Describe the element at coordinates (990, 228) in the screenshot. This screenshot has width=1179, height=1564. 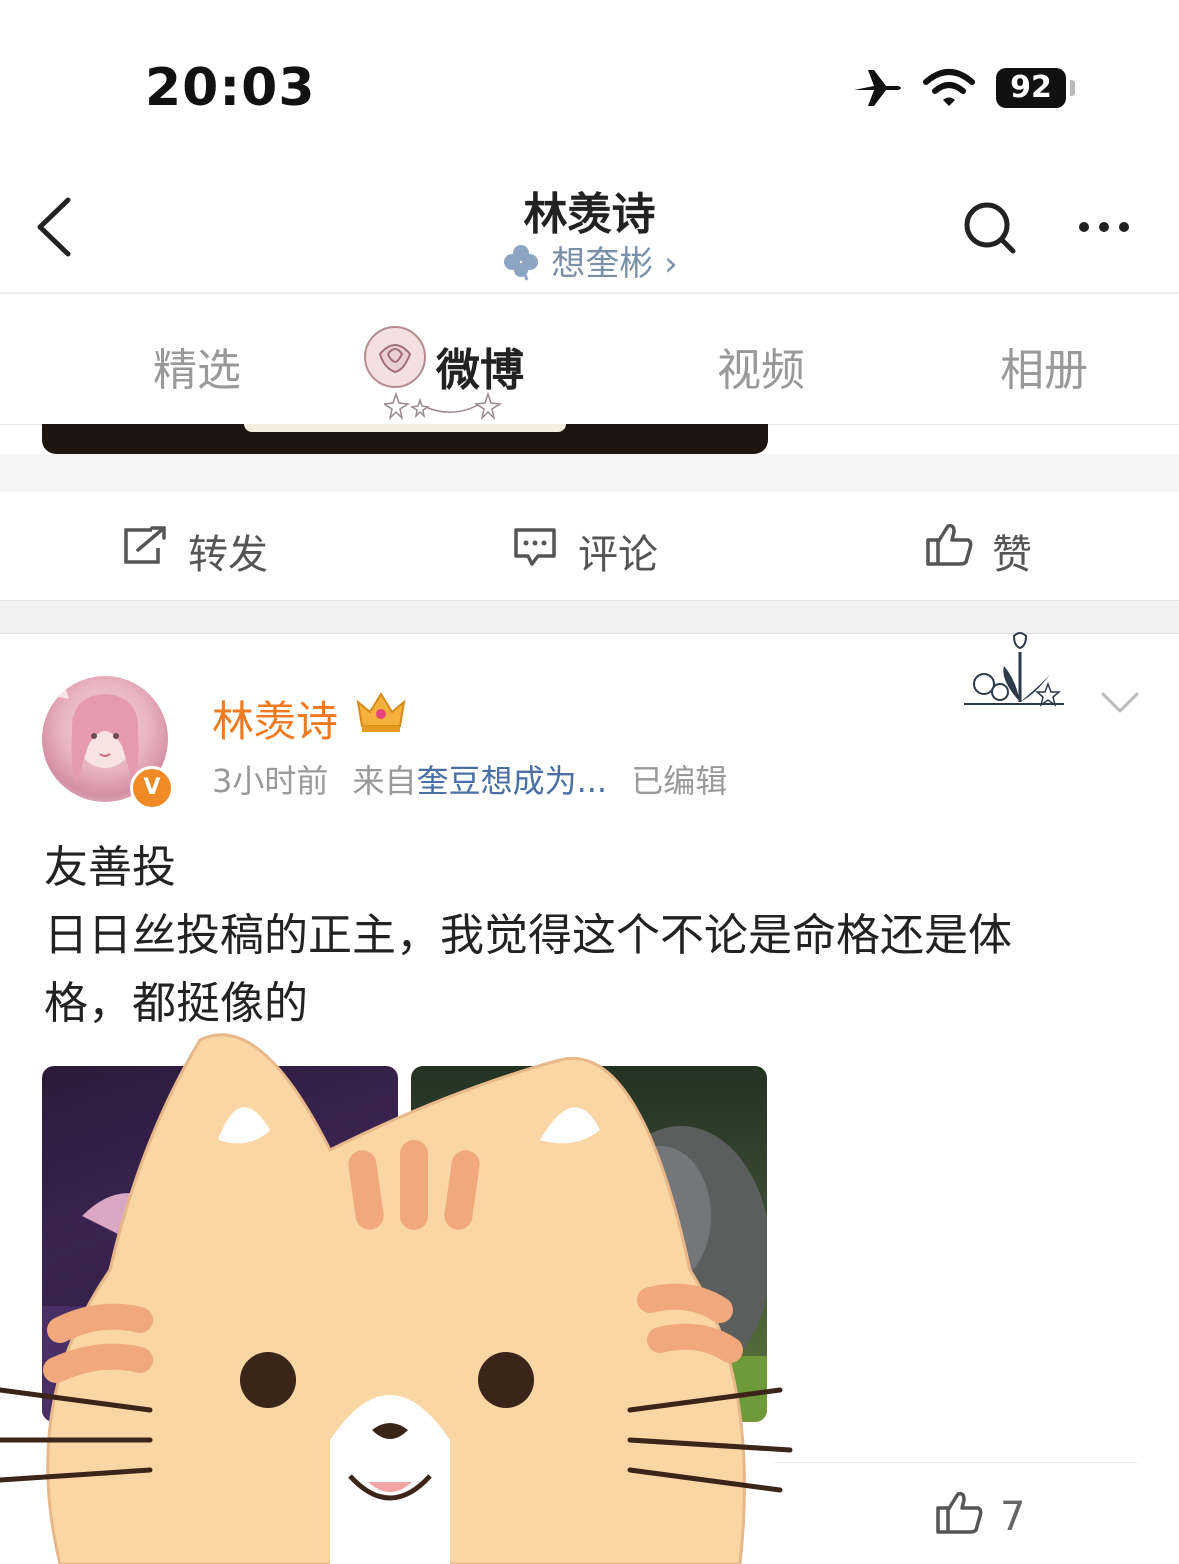
I see `search-icon` at that location.